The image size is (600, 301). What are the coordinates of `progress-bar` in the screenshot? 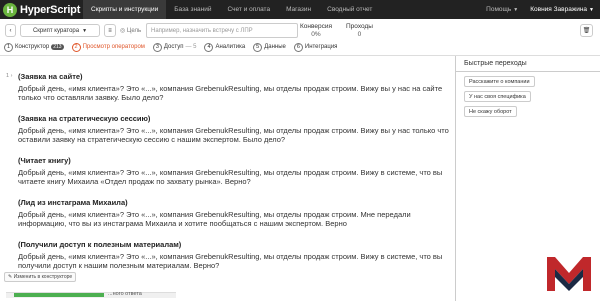 It's located at (59, 295).